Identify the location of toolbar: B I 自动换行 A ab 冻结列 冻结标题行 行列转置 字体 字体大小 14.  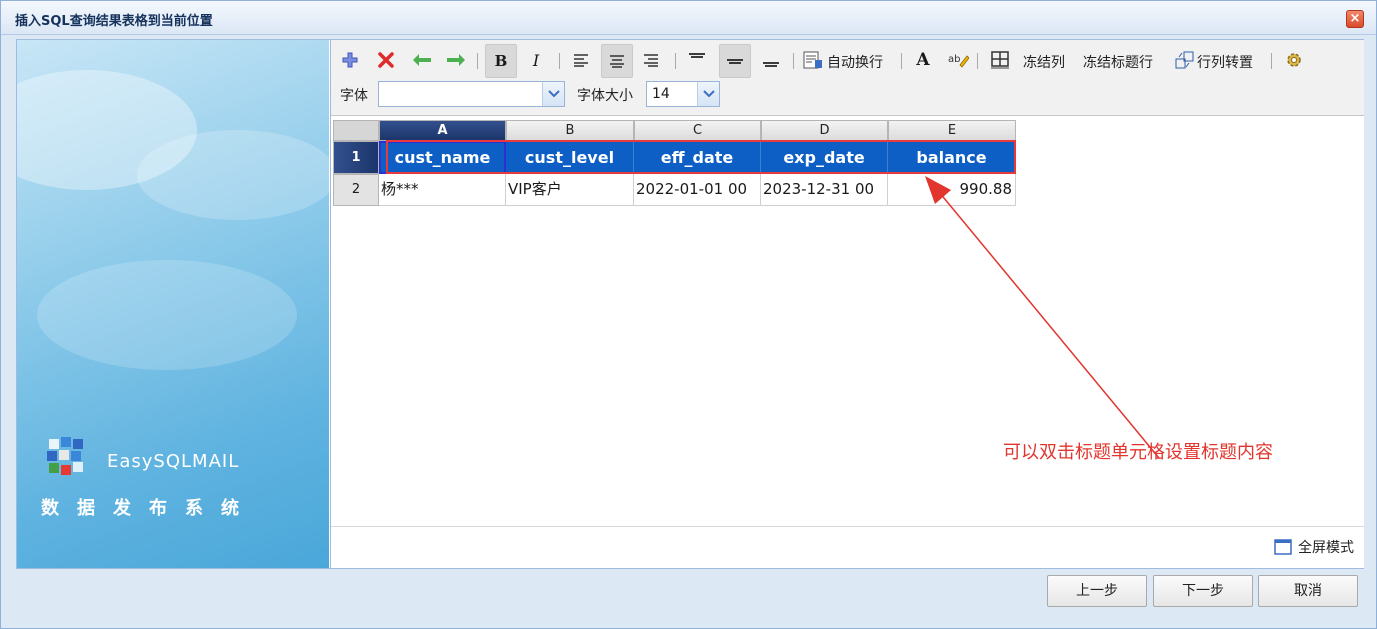
(847, 78).